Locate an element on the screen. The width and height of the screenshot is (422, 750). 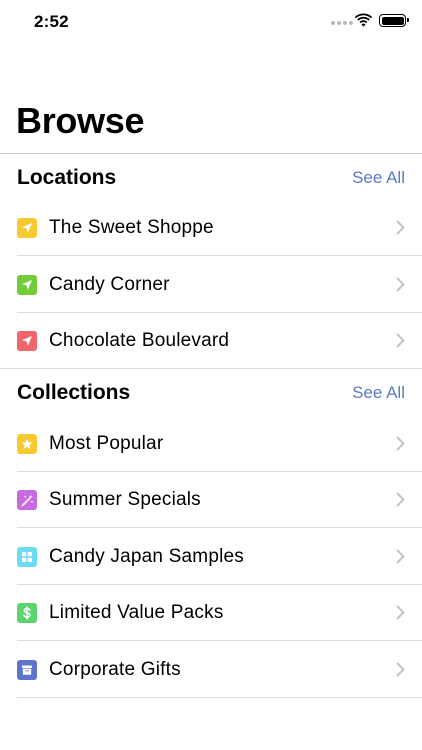
star-icon is located at coordinates (27, 444).